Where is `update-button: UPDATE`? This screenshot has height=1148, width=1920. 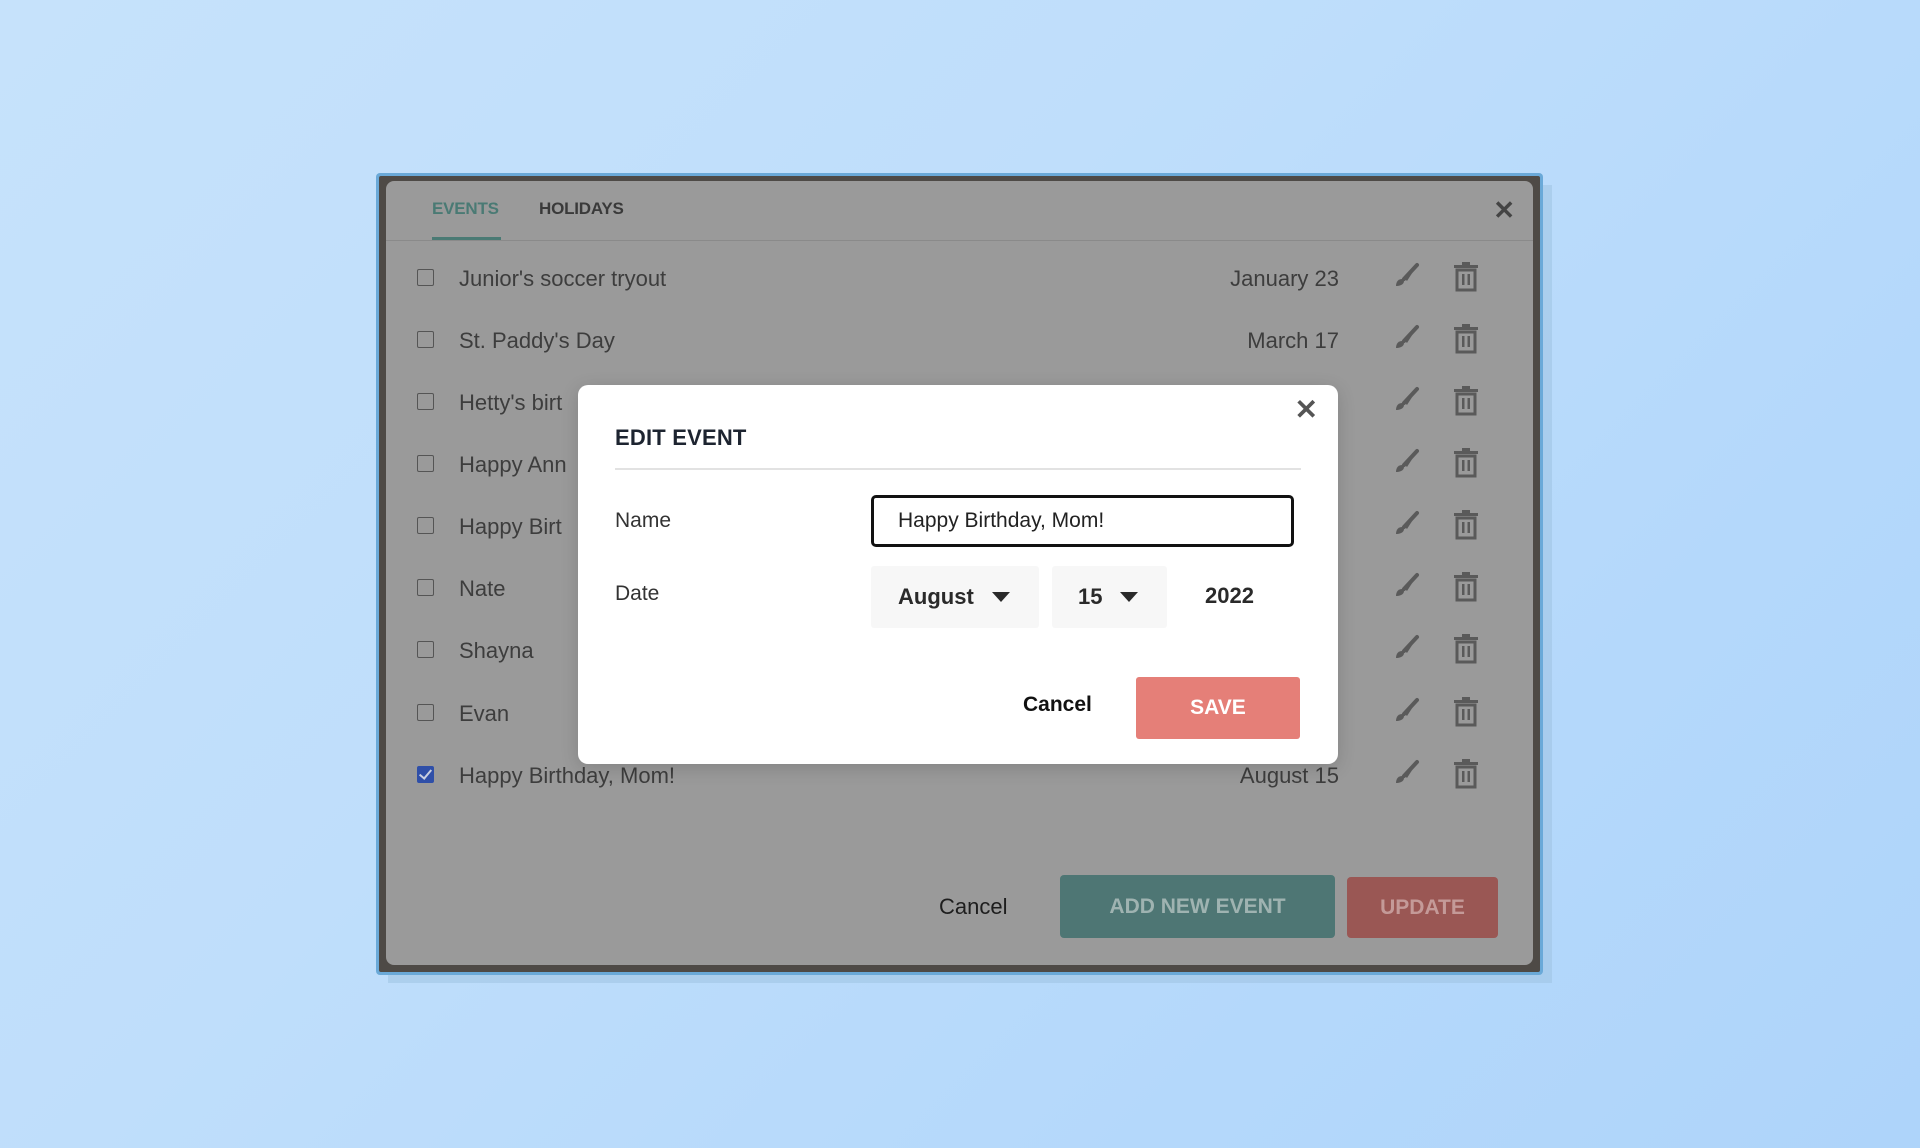 update-button: UPDATE is located at coordinates (1422, 907).